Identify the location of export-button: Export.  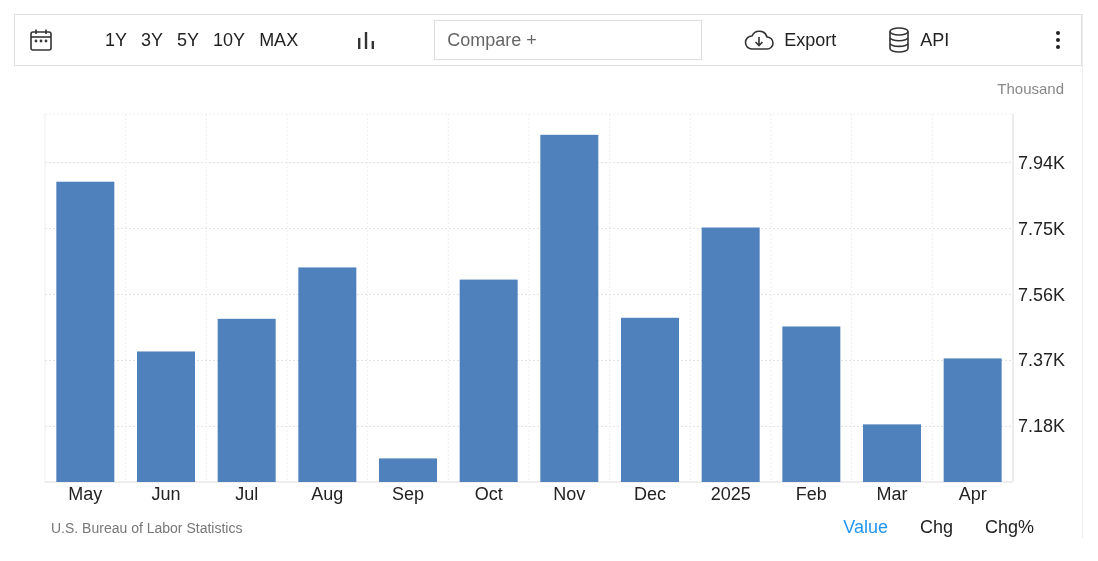
(790, 40).